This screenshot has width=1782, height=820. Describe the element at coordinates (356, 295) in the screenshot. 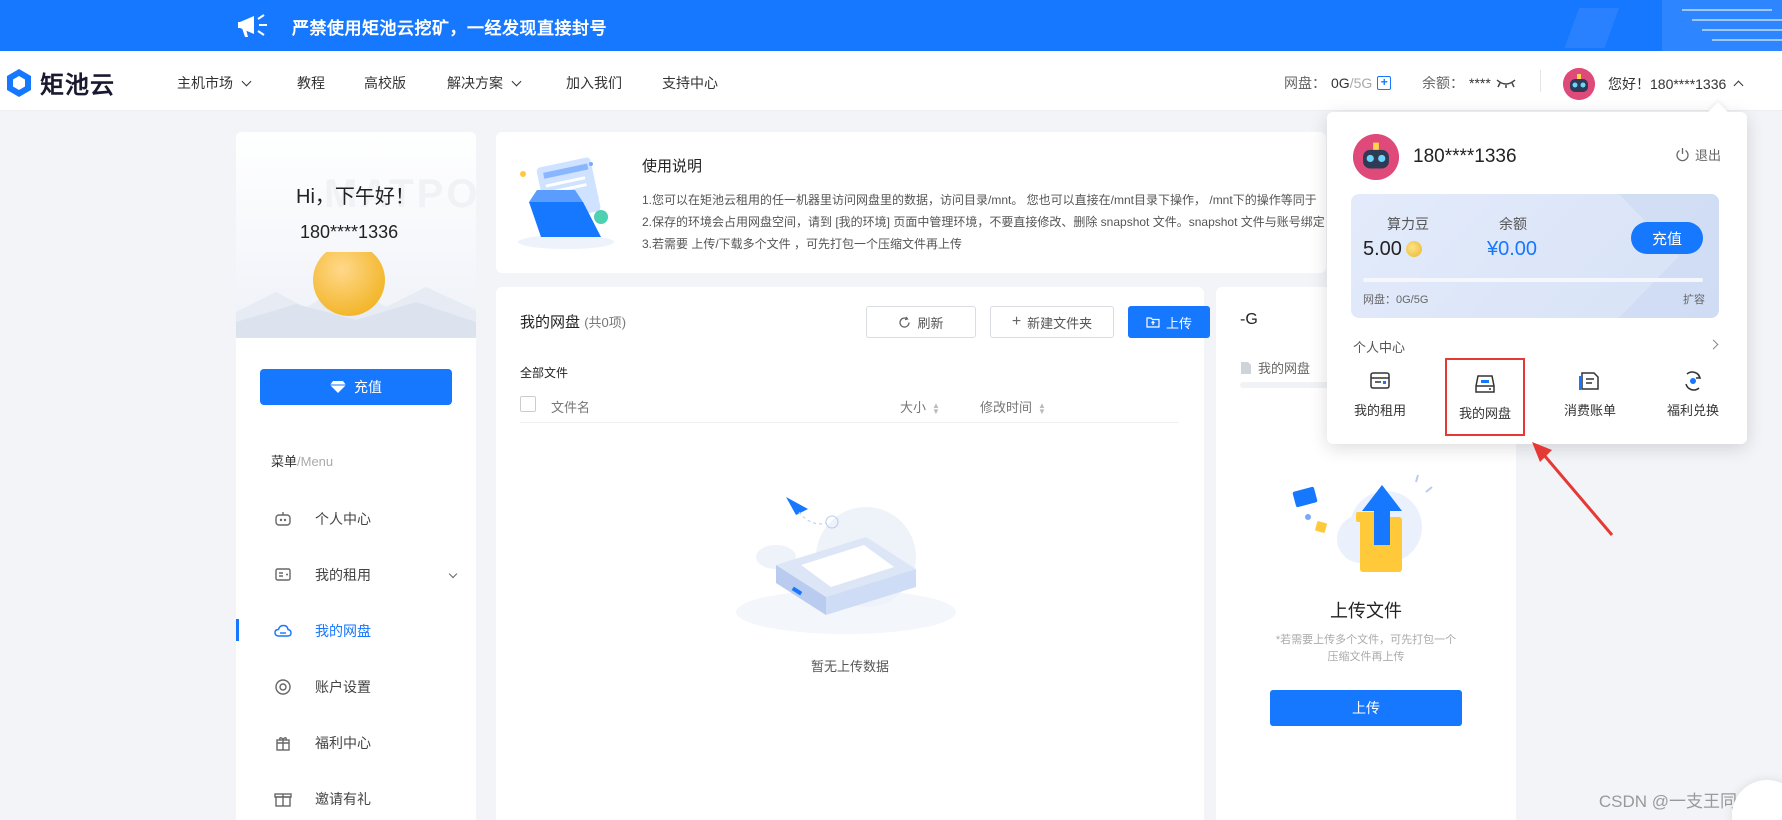

I see `sun-mountain-illustration` at that location.